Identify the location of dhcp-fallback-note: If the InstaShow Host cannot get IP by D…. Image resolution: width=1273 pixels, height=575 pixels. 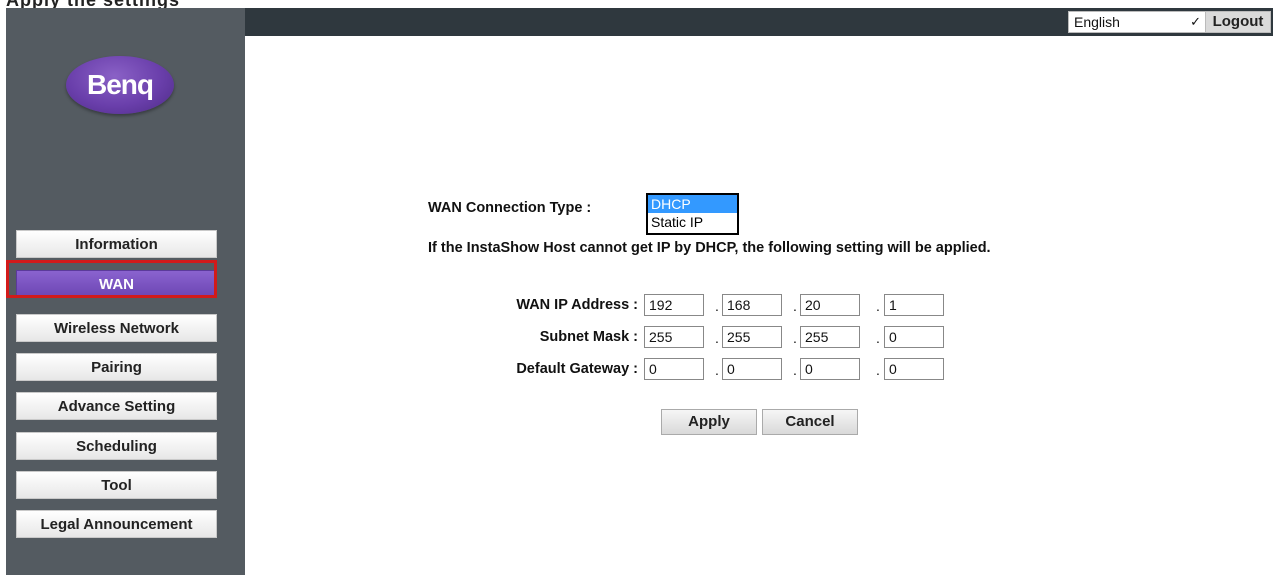
(709, 248).